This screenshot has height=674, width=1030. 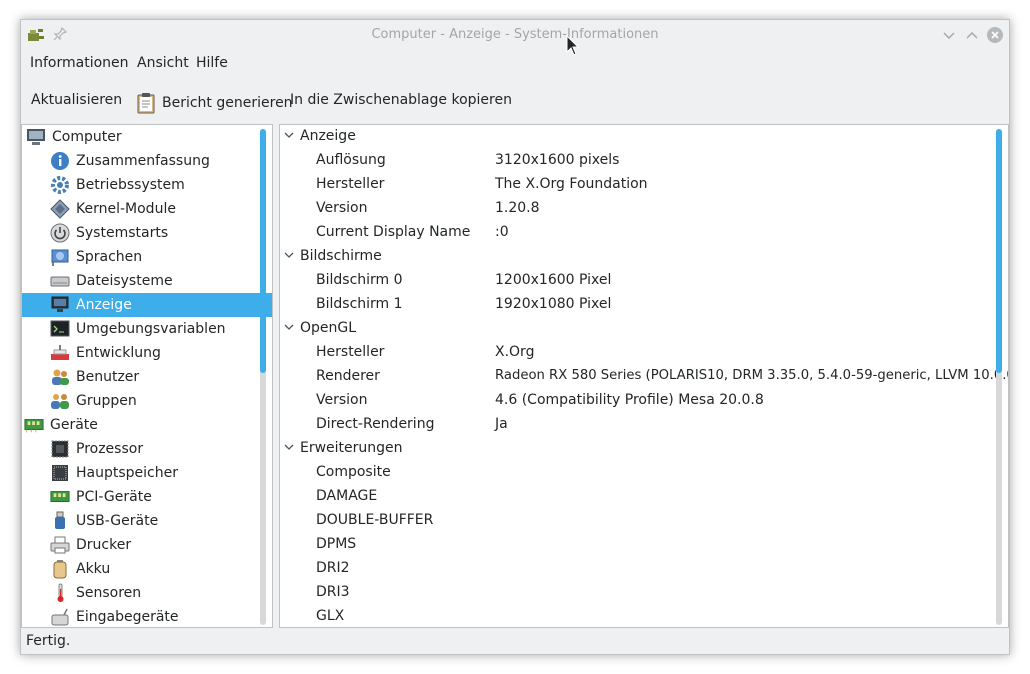 I want to click on tree-item-dateisysteme: Dateisysteme, so click(x=147, y=281).